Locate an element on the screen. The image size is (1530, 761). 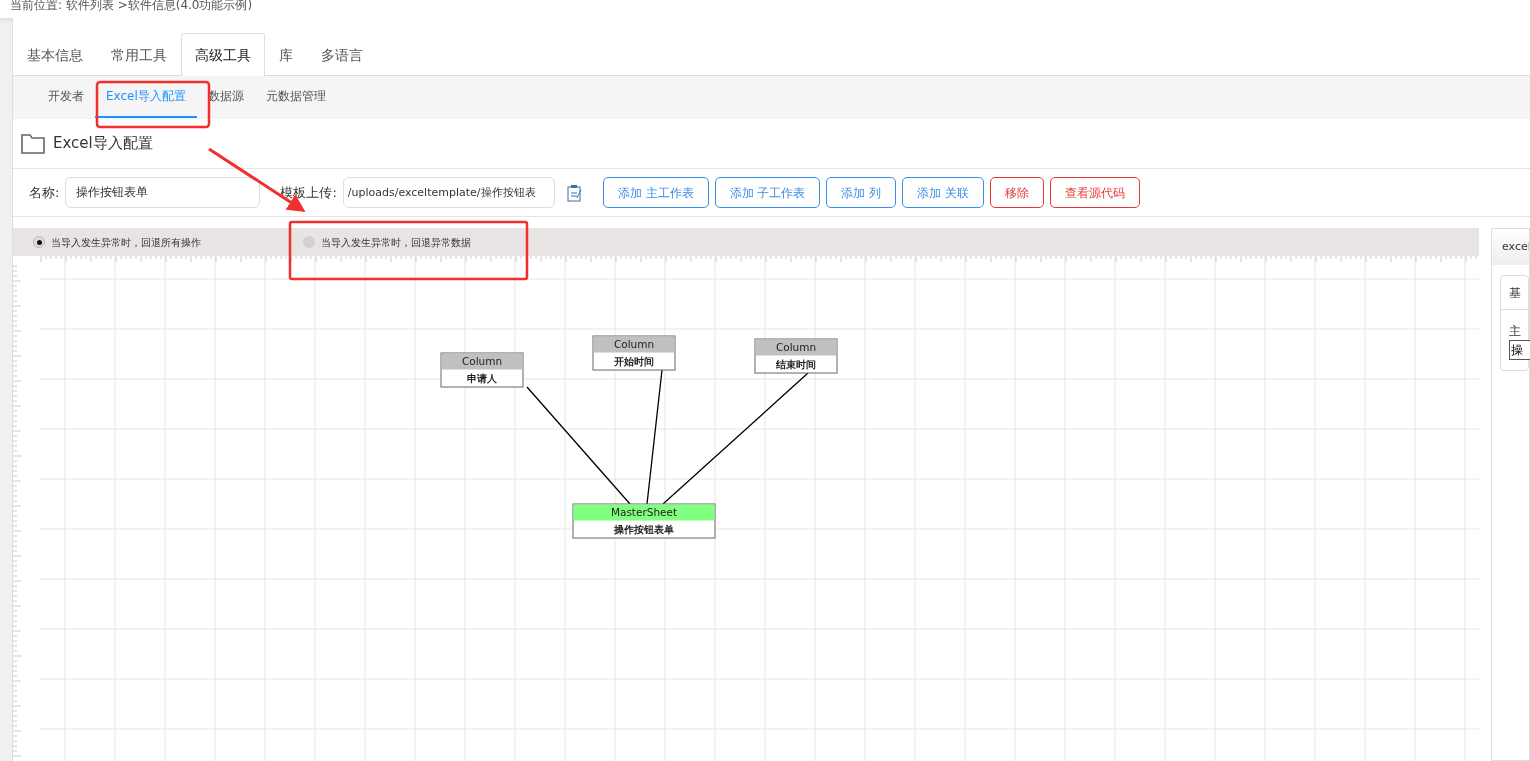
toolbar-button: 添加 关联 is located at coordinates (943, 192).